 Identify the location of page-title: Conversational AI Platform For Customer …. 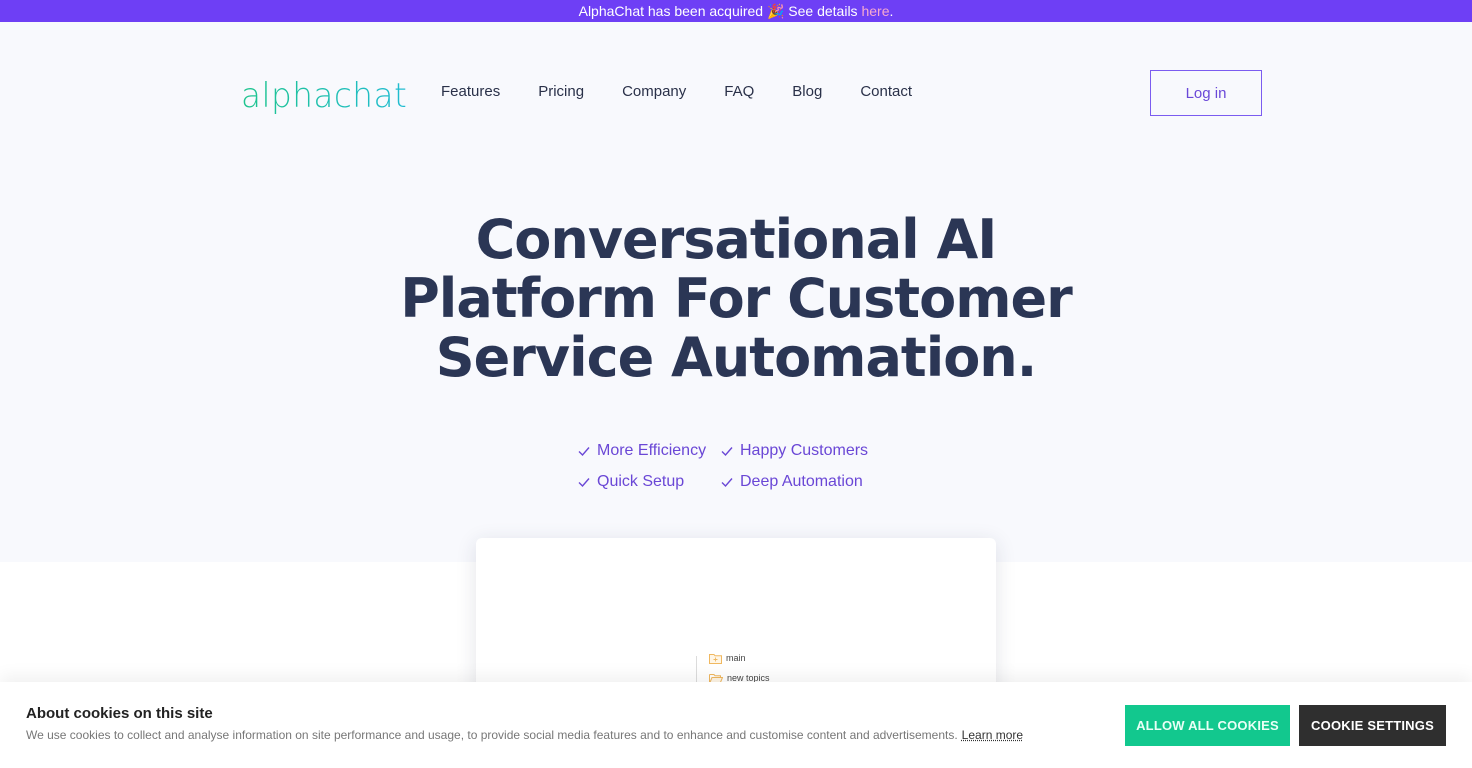
(736, 298).